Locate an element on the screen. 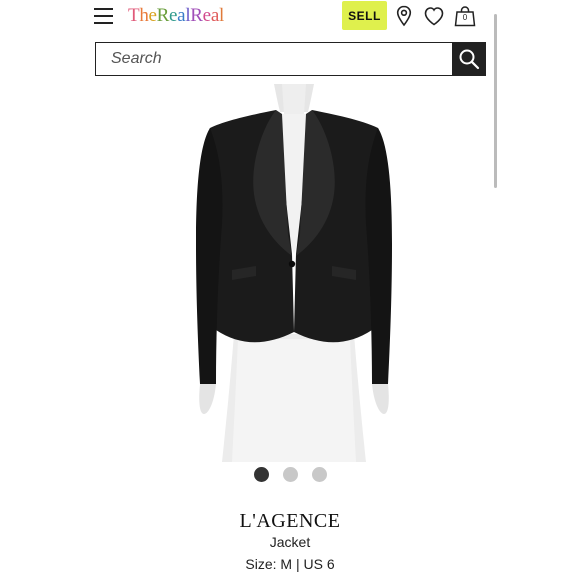 The width and height of the screenshot is (580, 580). search-icon is located at coordinates (469, 59).